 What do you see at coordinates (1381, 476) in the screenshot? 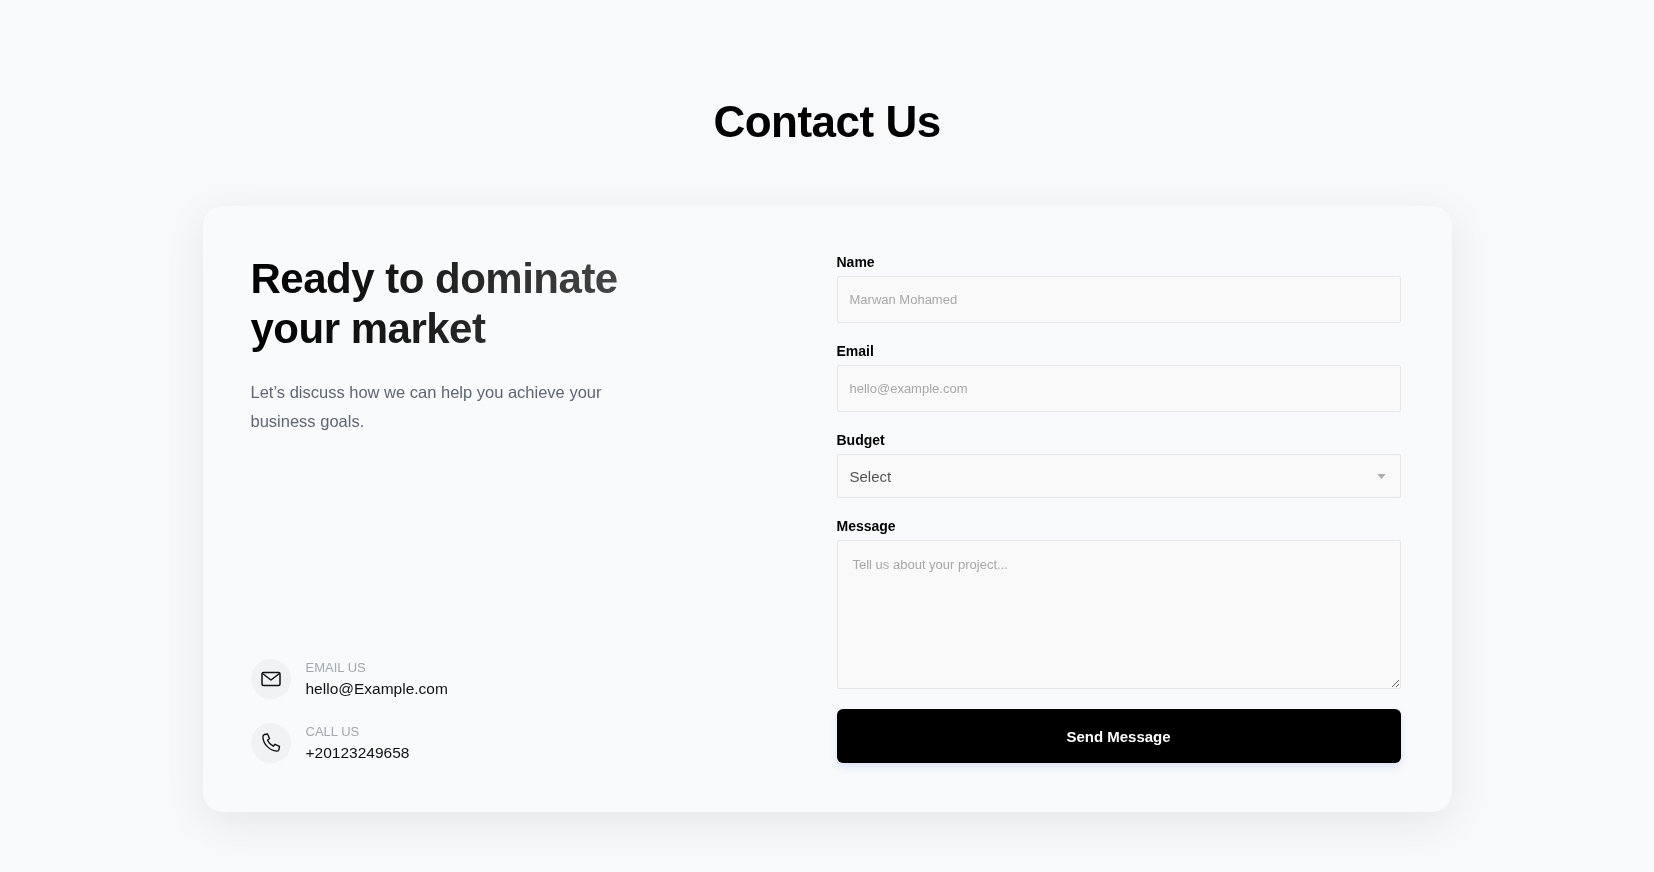
I see `caret-icon` at bounding box center [1381, 476].